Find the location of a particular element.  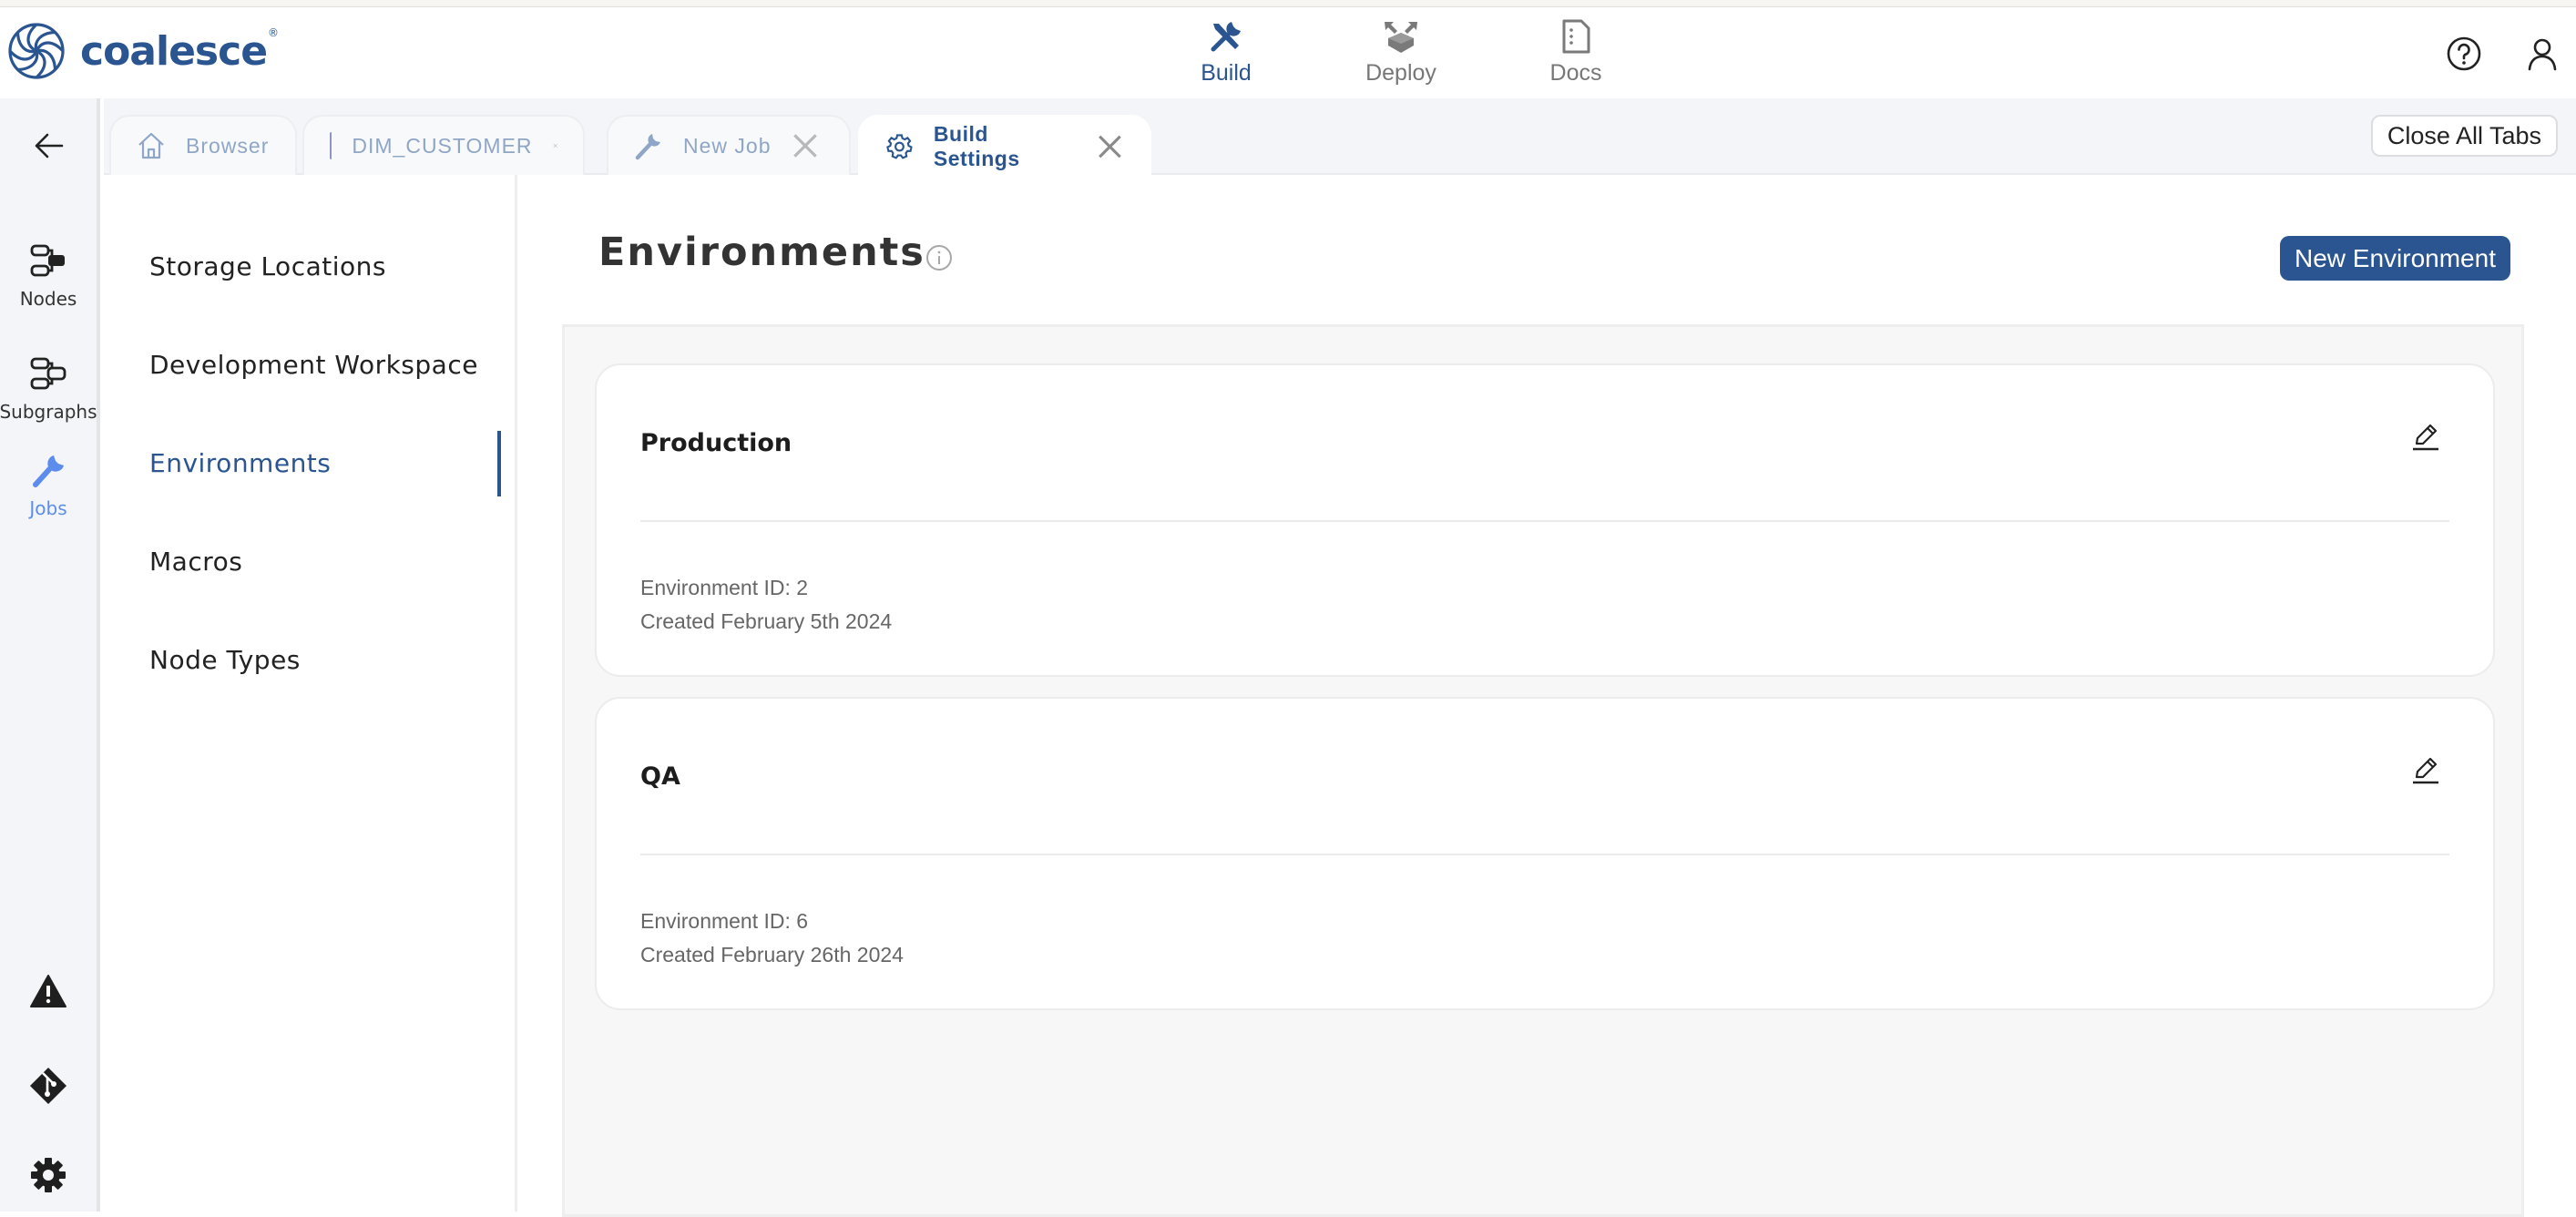

environment-id: Environment ID: 6 is located at coordinates (724, 921).